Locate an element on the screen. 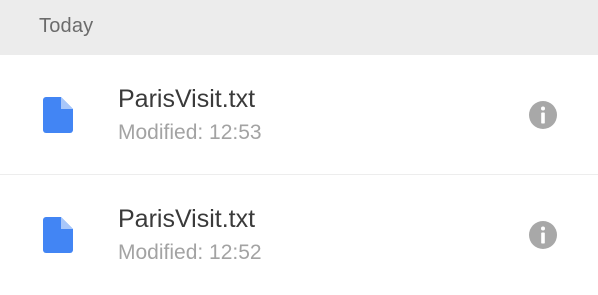  file-modified-time: Modified: 12:53 is located at coordinates (190, 132).